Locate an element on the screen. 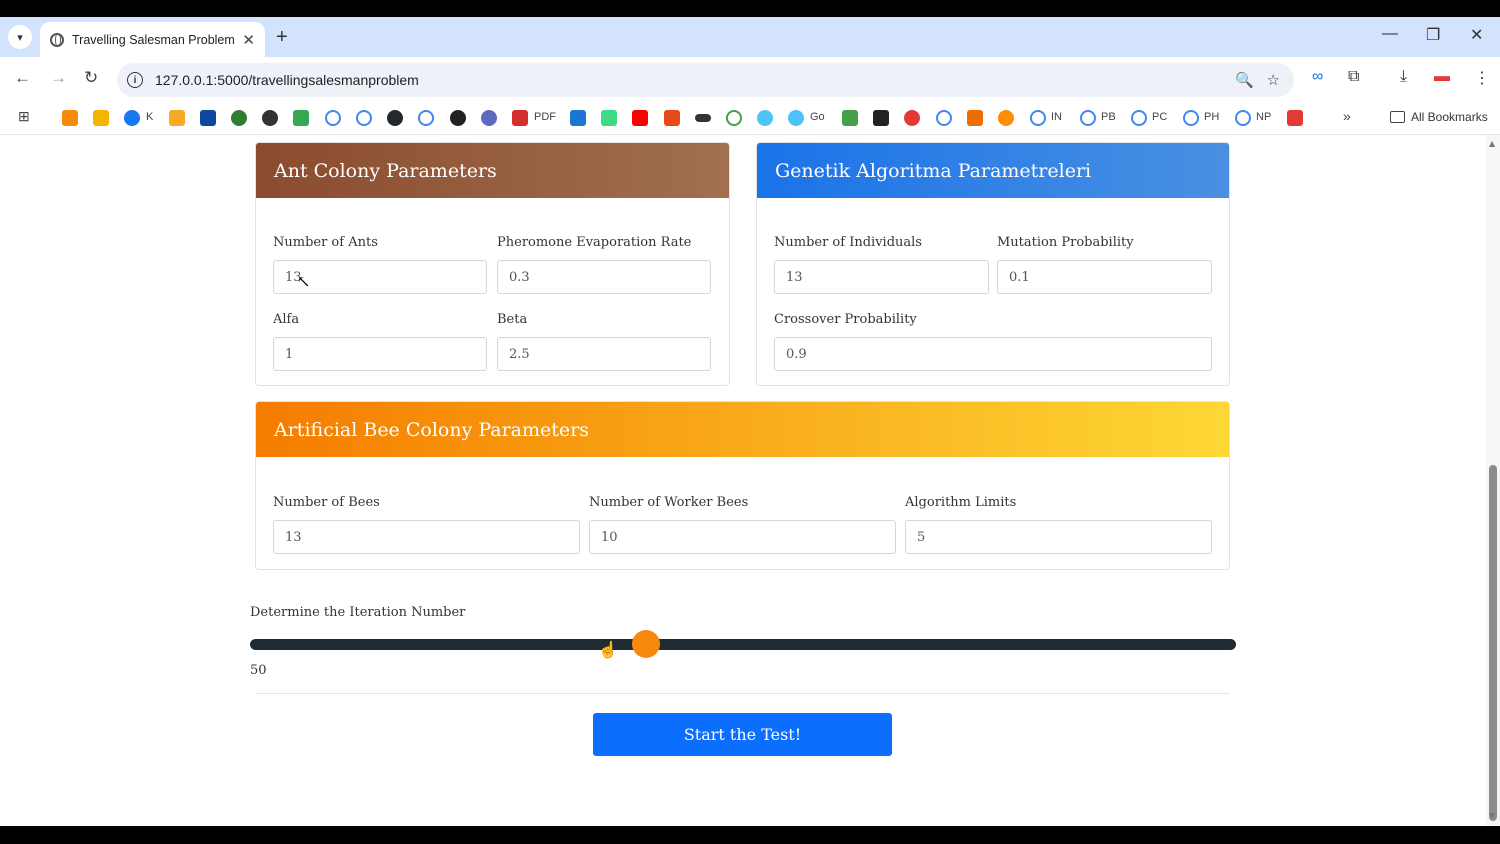 The image size is (1500, 844). genetic-title: Genetik Algoritma Parametreleri is located at coordinates (993, 170).